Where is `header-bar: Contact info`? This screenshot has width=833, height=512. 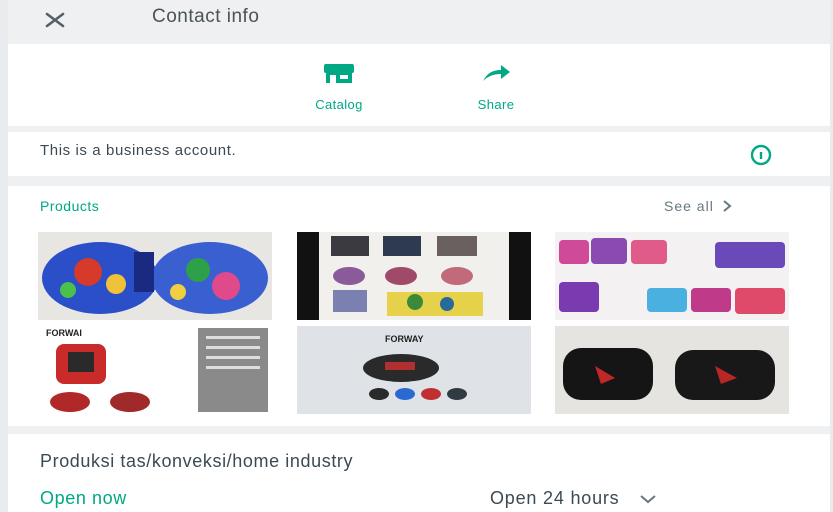 header-bar: Contact info is located at coordinates (419, 22).